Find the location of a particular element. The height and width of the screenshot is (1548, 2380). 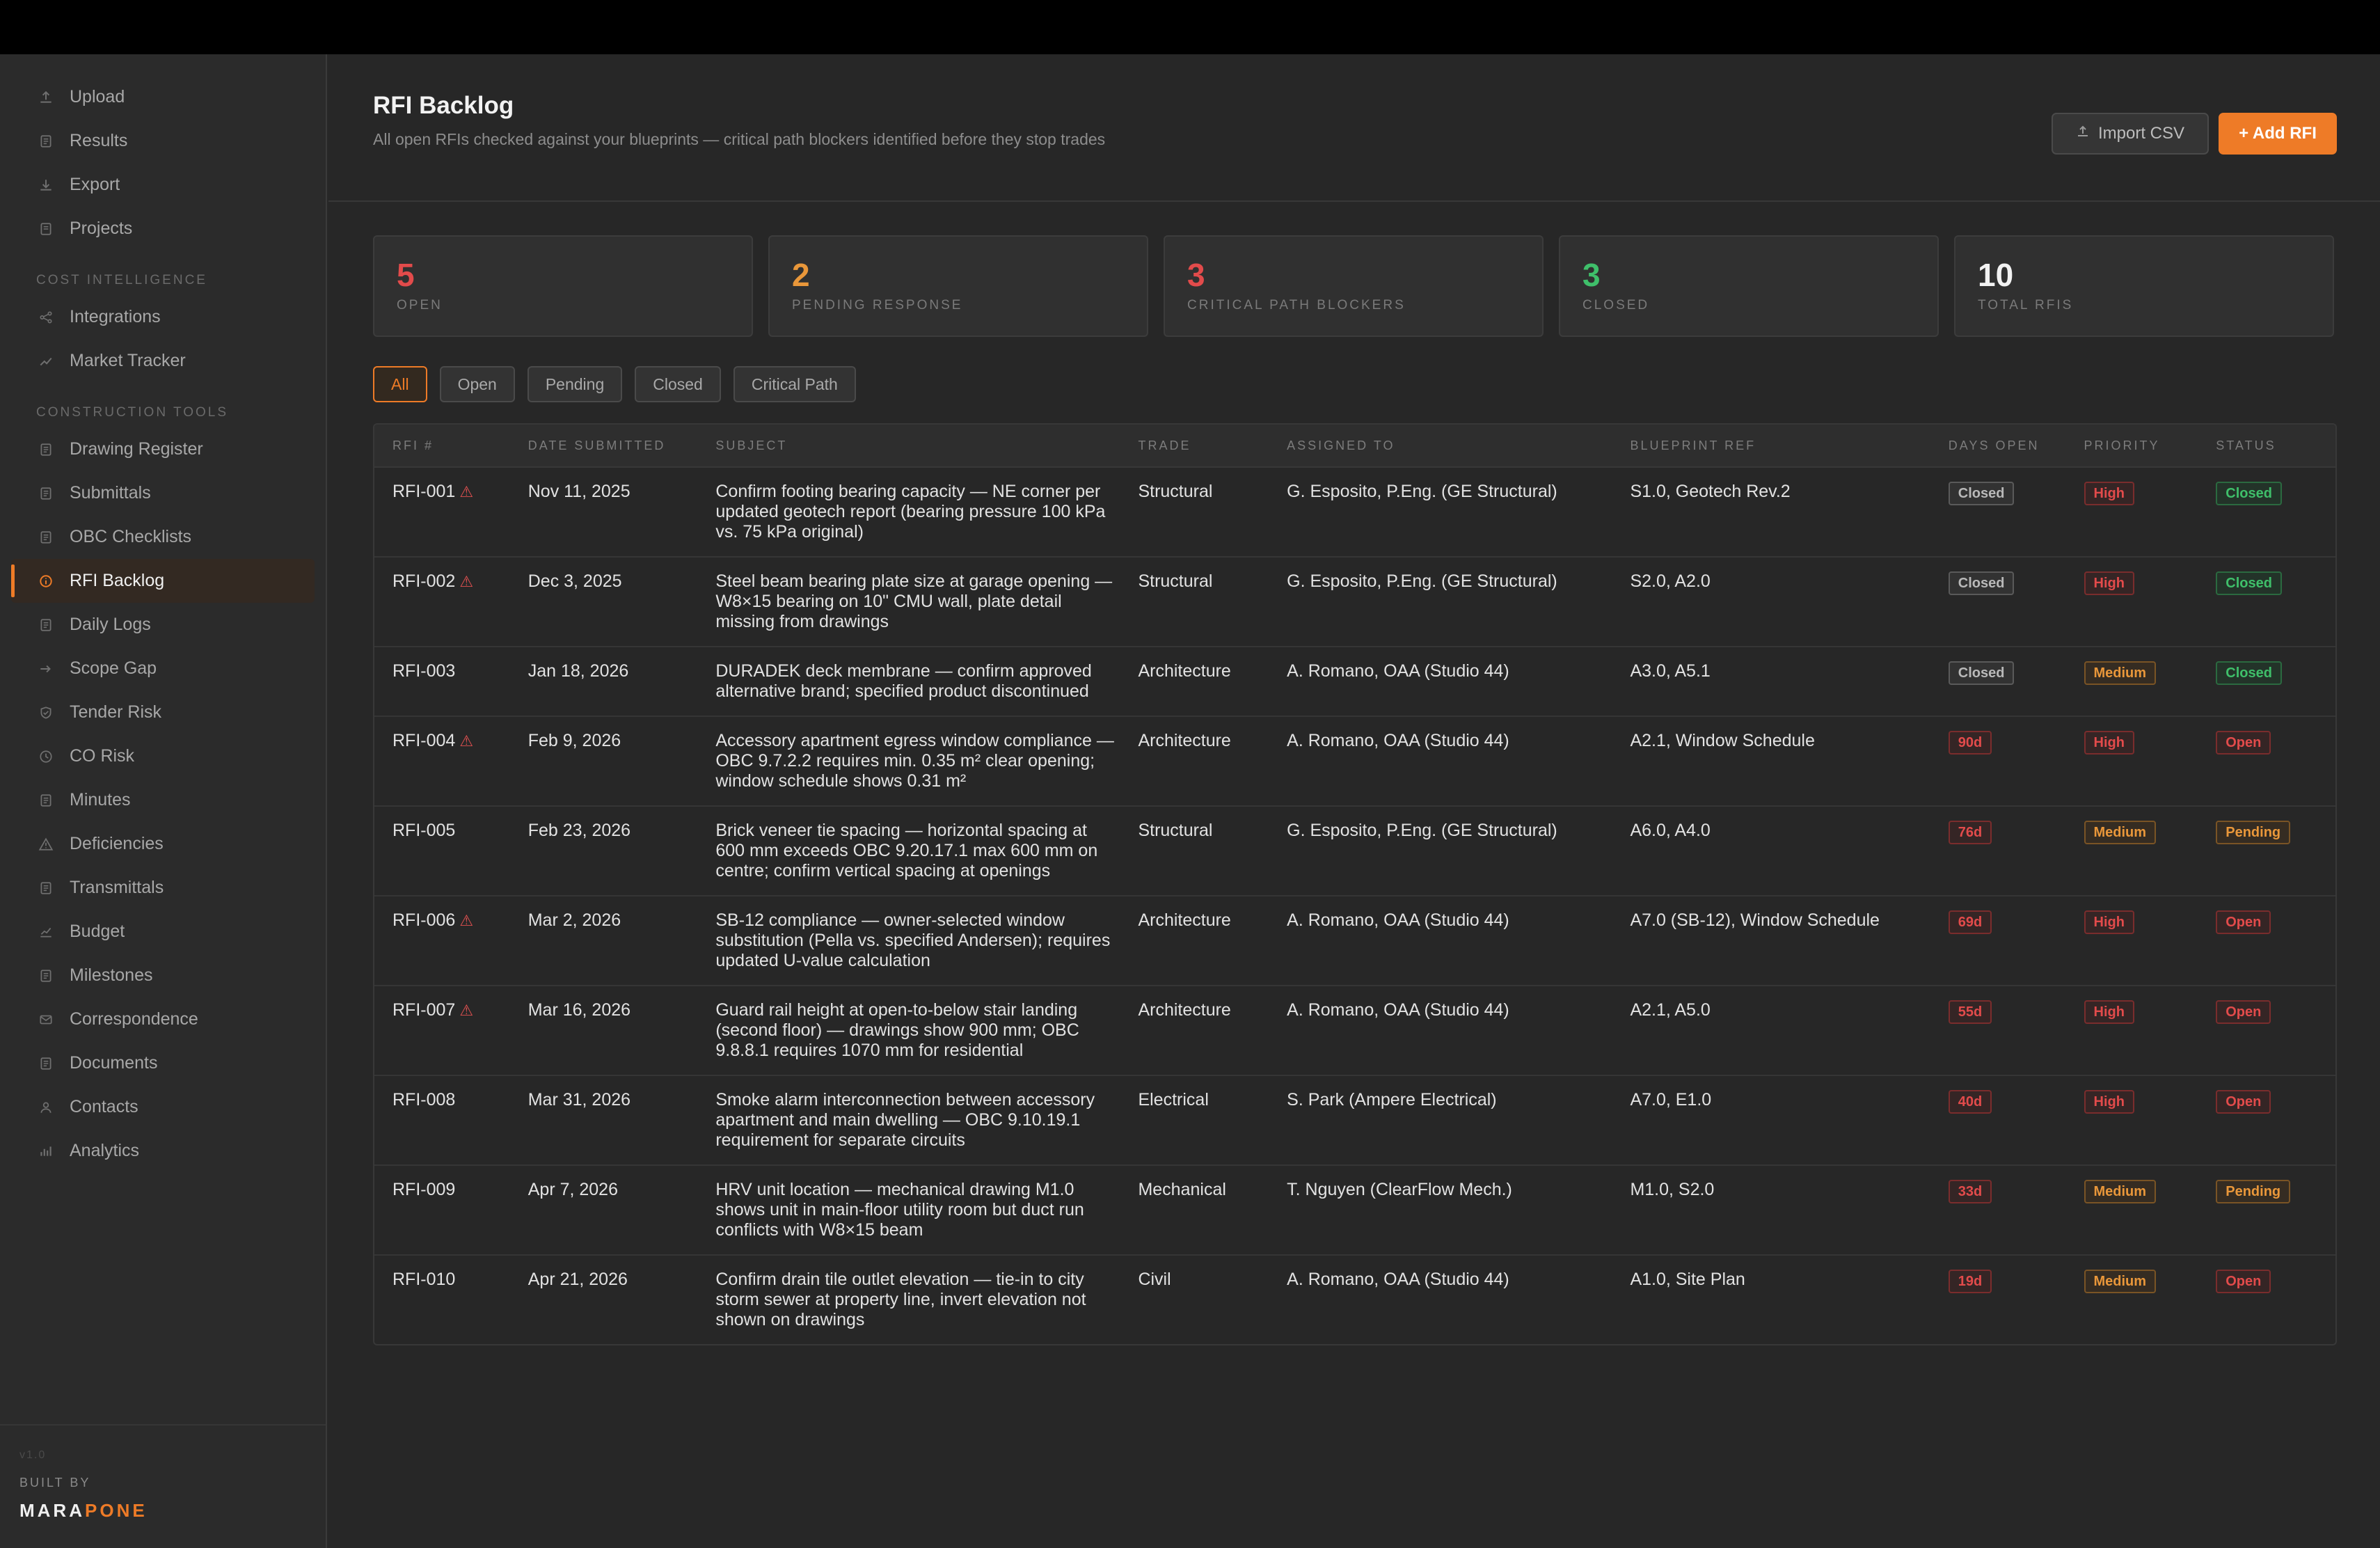

blueprint-ref: A2.1, A5.0 is located at coordinates (1670, 1010).